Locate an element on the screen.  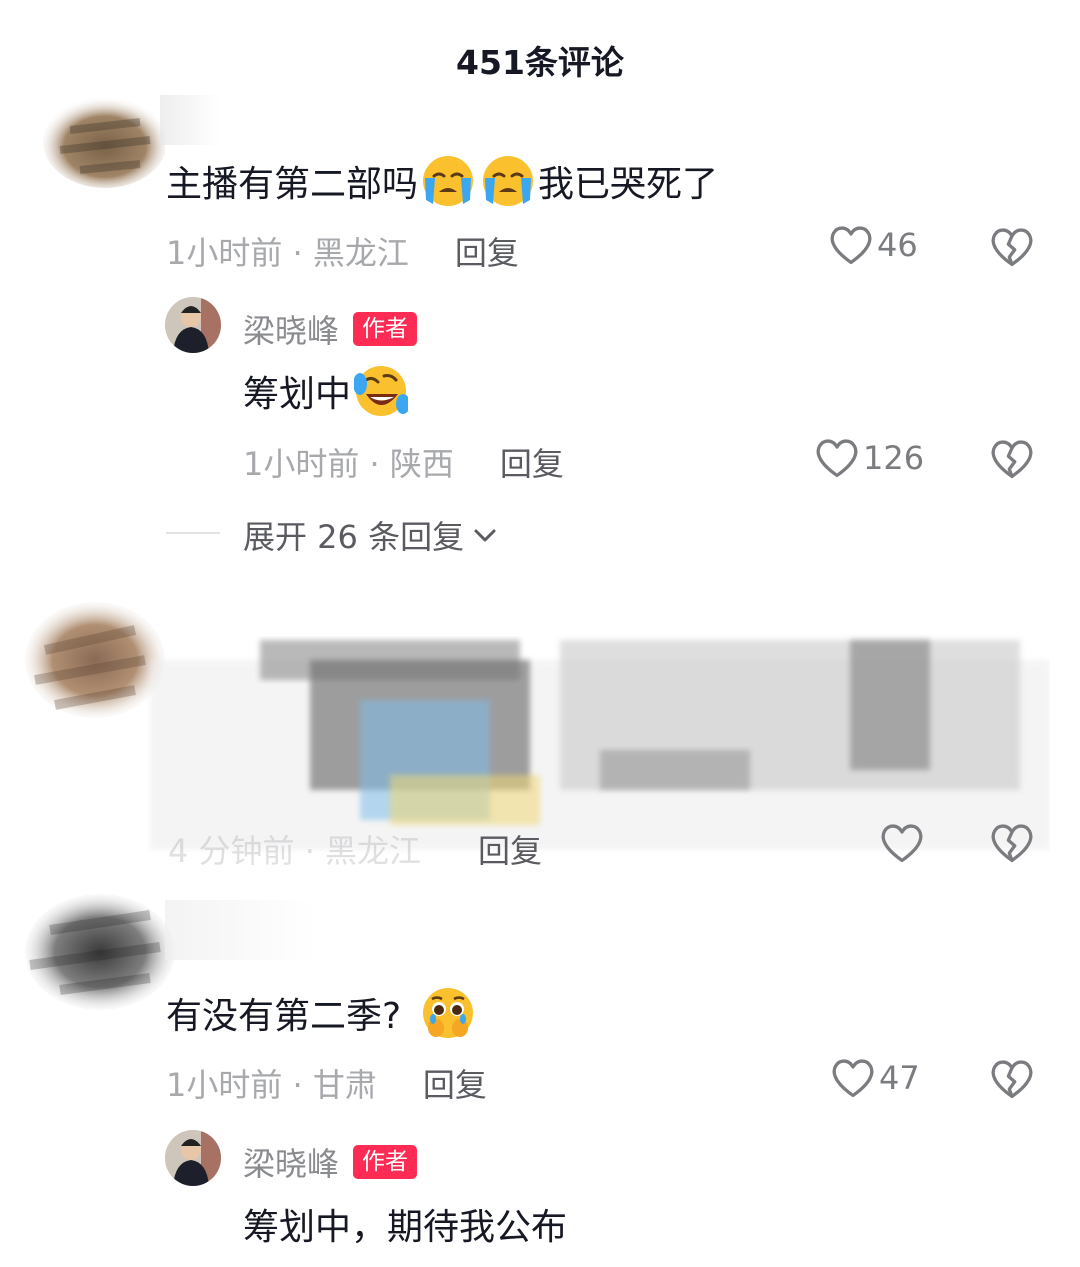
like-count: 47 is located at coordinates (899, 1078).